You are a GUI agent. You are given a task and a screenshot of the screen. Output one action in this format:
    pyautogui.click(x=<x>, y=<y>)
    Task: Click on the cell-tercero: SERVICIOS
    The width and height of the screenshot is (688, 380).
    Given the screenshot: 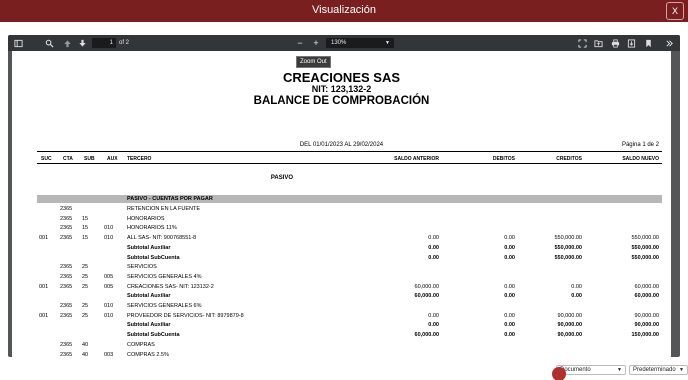 What is the action you would take?
    pyautogui.click(x=142, y=267)
    